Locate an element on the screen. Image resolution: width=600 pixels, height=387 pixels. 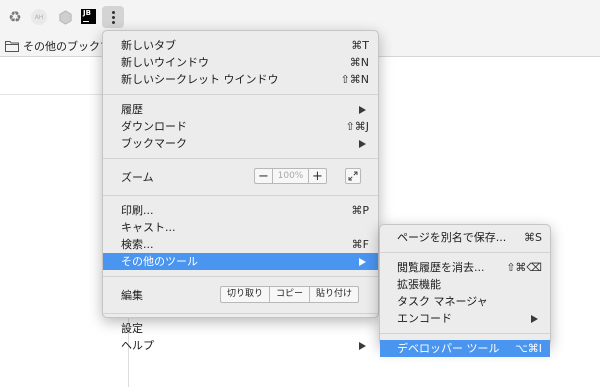
browser-toolbar: ♻ AH JB is located at coordinates (300, 17).